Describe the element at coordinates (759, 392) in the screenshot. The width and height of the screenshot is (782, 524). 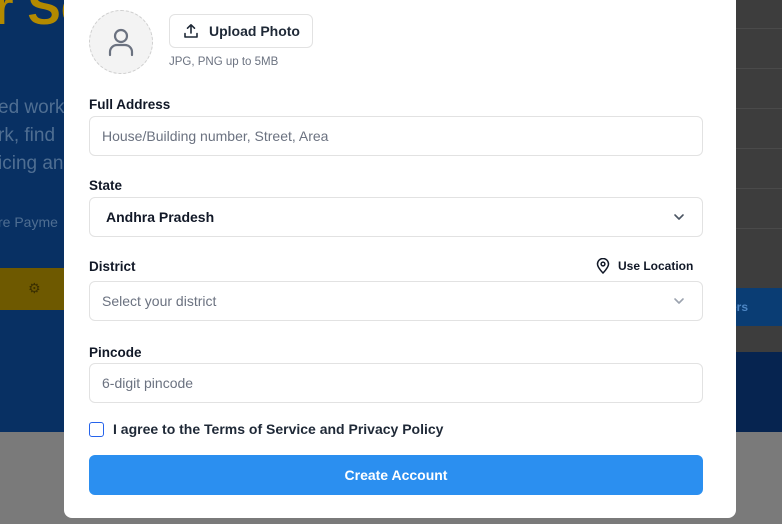
I see `background-right-block` at that location.